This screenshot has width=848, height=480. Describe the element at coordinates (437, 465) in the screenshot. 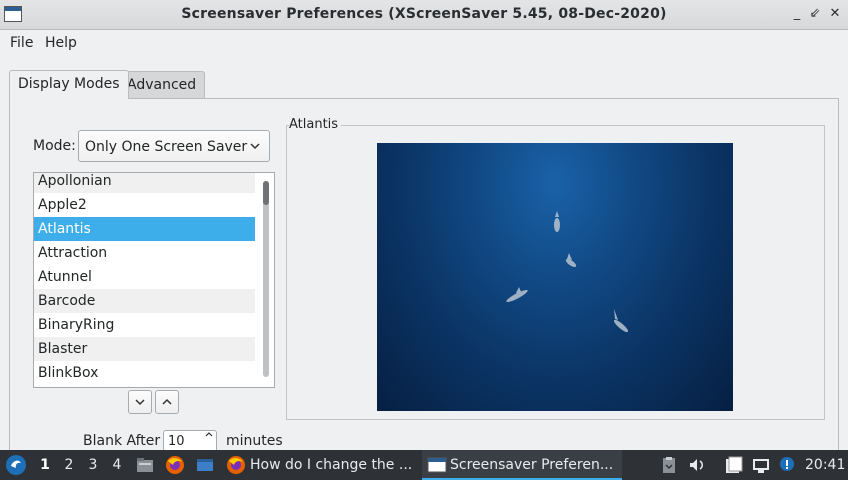

I see `window-icon` at that location.